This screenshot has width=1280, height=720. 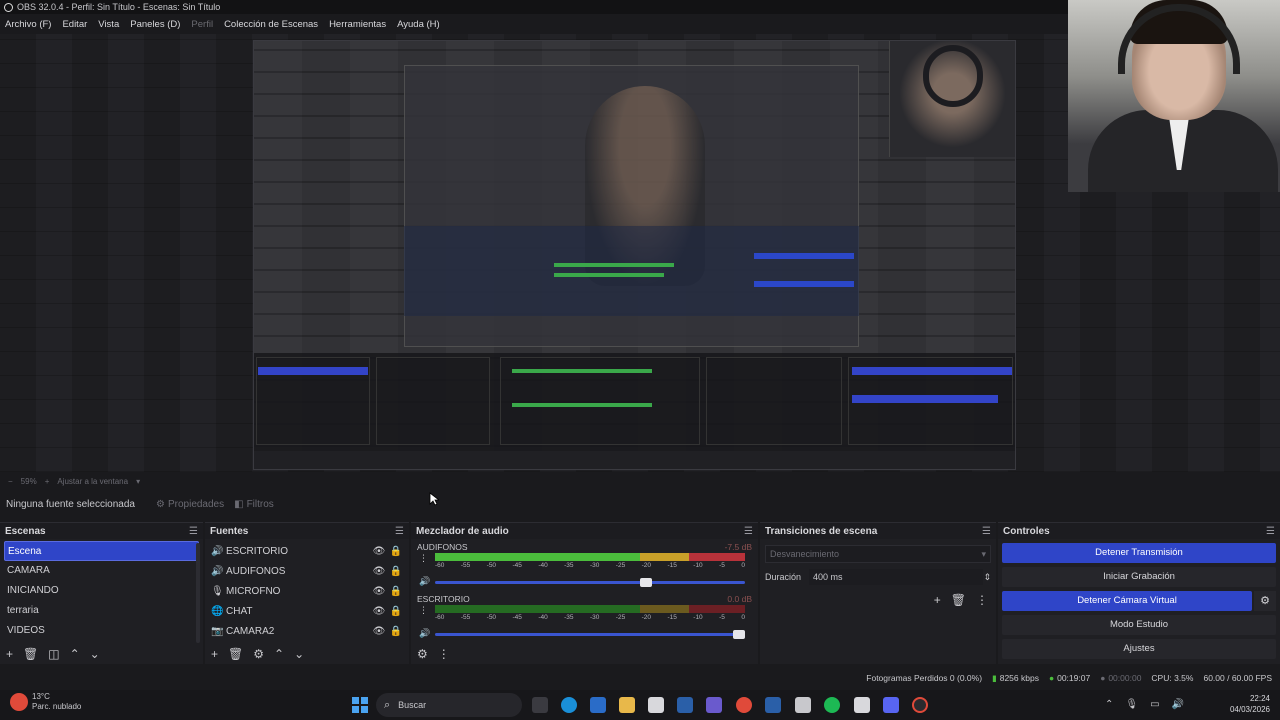 What do you see at coordinates (101, 631) in the screenshot?
I see `scene-item-videos: VIDEOS` at bounding box center [101, 631].